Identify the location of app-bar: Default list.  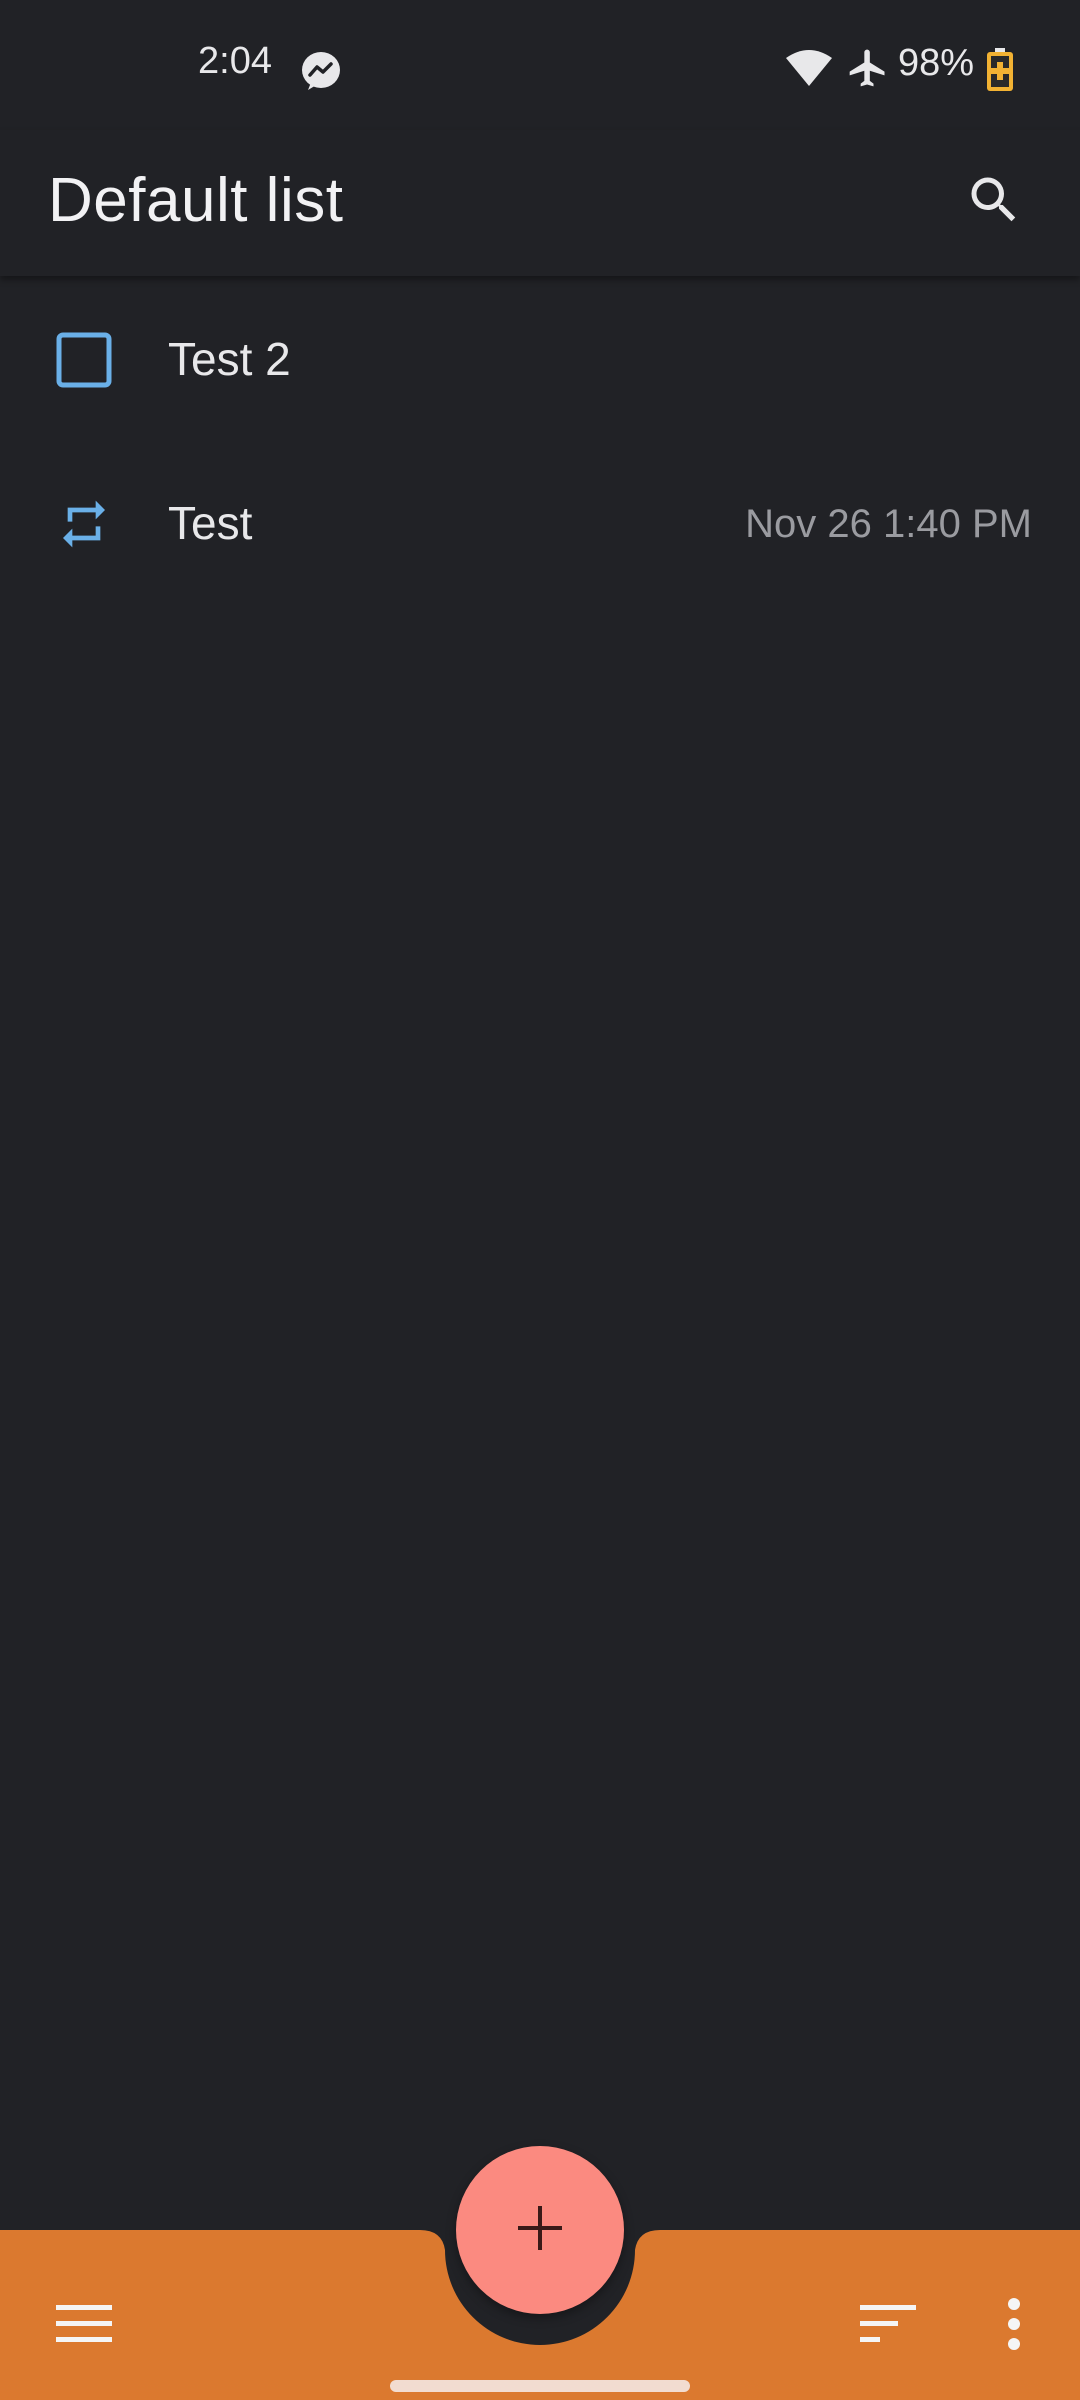
(540, 203).